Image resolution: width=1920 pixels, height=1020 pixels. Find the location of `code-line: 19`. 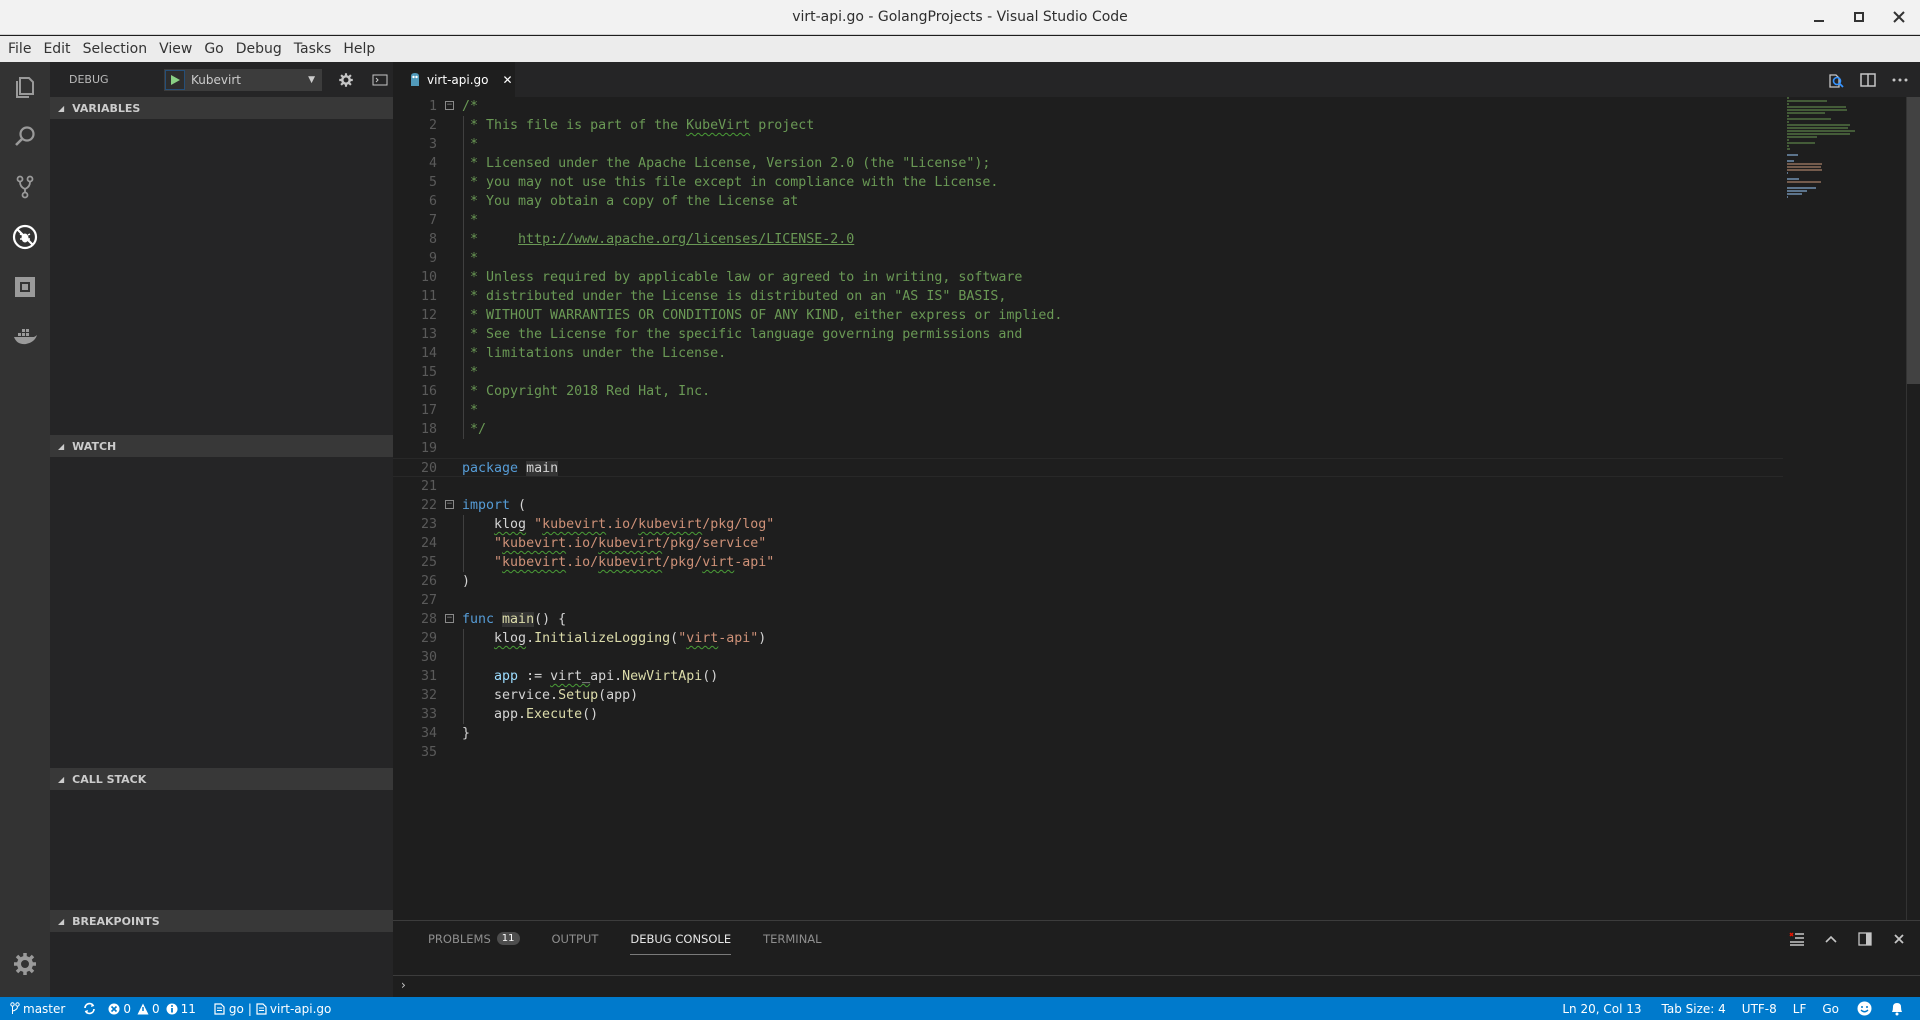

code-line: 19 is located at coordinates (1088, 448).